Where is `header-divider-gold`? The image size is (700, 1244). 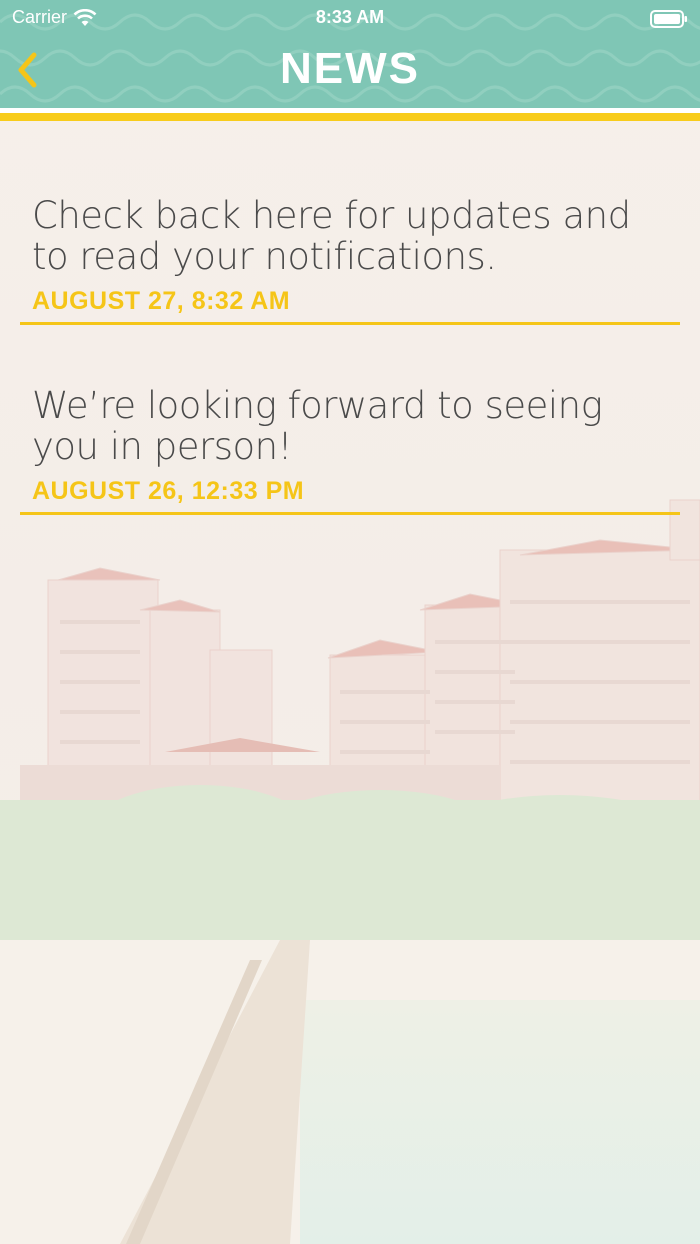
header-divider-gold is located at coordinates (350, 117).